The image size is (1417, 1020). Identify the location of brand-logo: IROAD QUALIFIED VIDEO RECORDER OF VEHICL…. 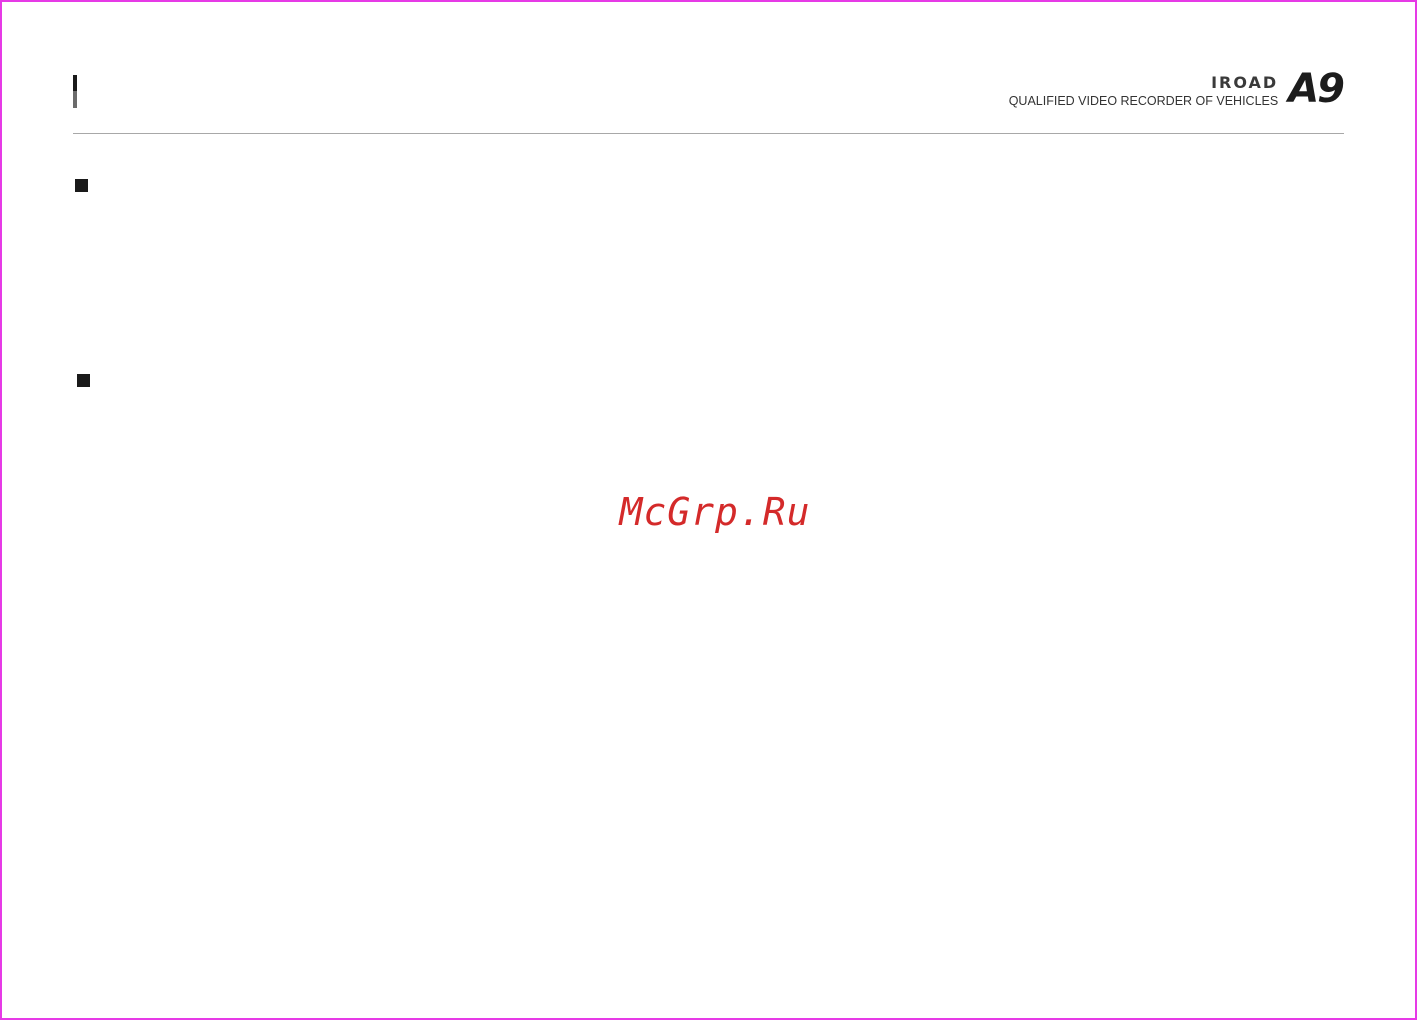
(1176, 89).